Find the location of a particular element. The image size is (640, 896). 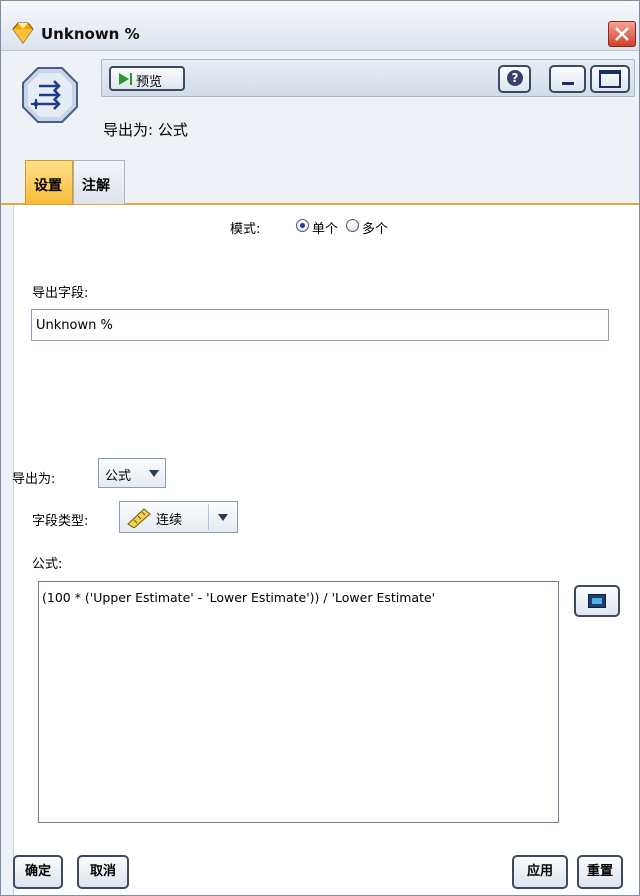

formula-label: 公式: is located at coordinates (47, 564).